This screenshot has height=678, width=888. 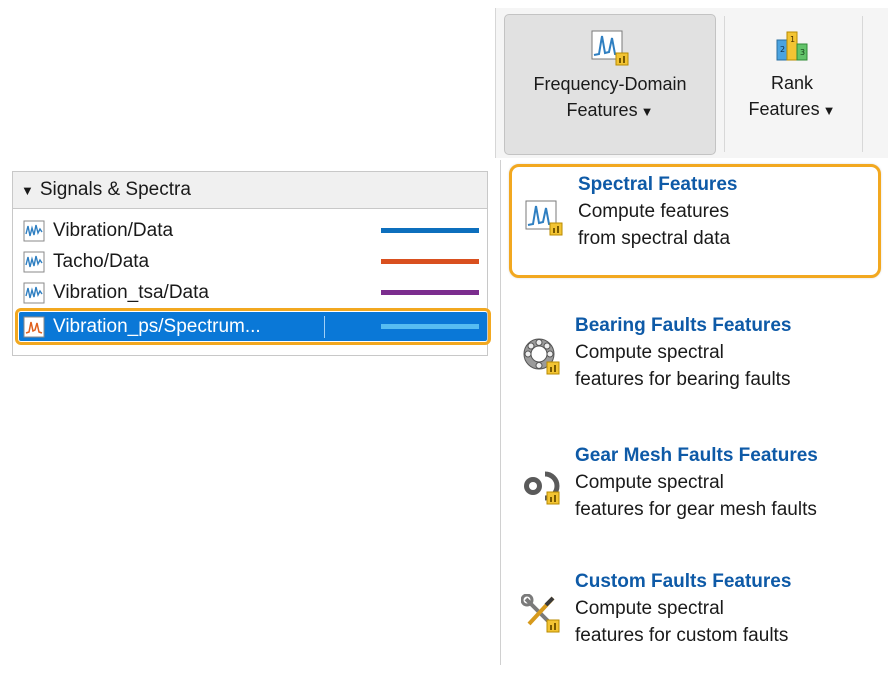 What do you see at coordinates (658, 184) in the screenshot?
I see `menu-item-title: Spectral Features` at bounding box center [658, 184].